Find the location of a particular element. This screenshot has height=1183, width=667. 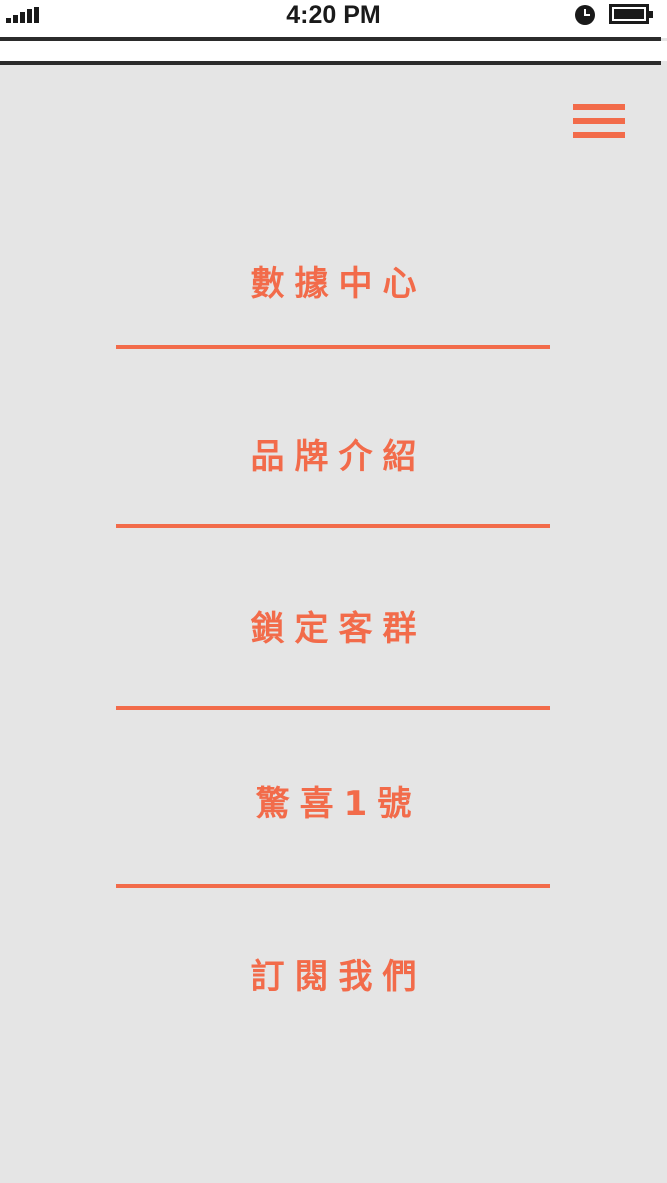

battery-full-icon is located at coordinates (631, 14).